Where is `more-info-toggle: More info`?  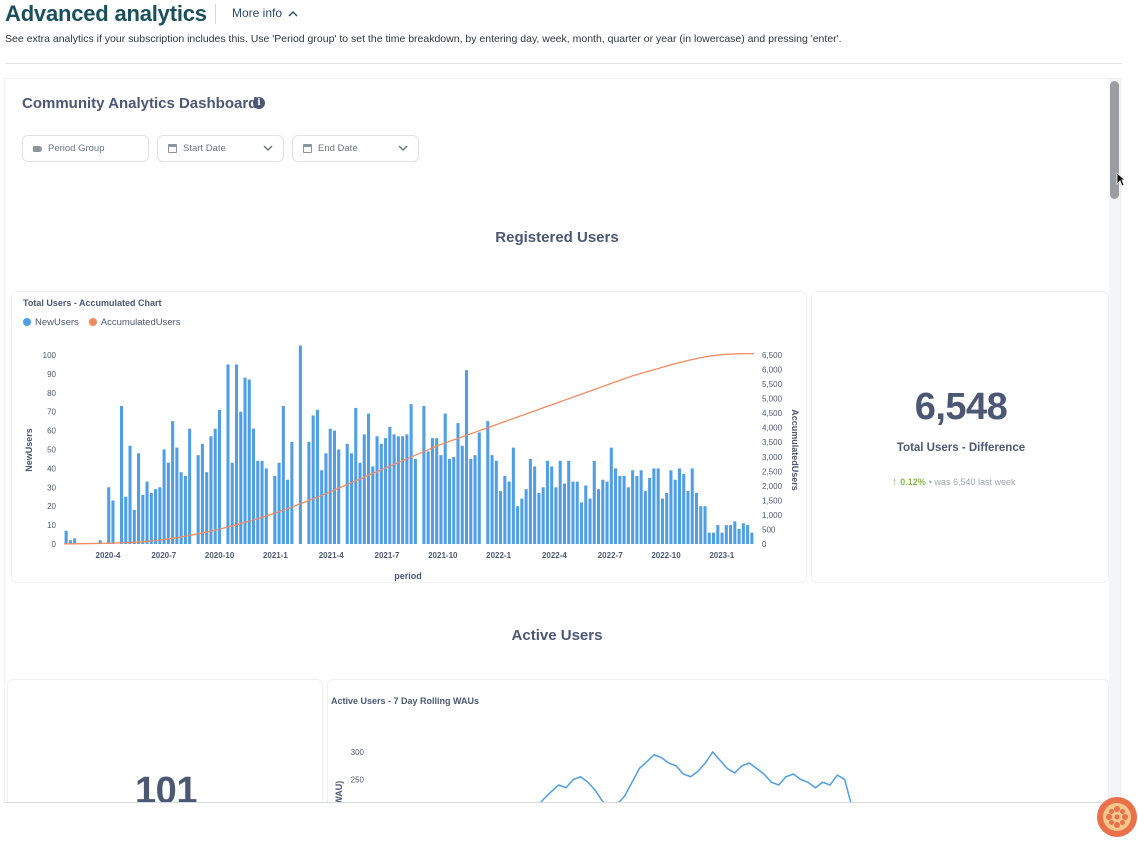
more-info-toggle: More info is located at coordinates (265, 13).